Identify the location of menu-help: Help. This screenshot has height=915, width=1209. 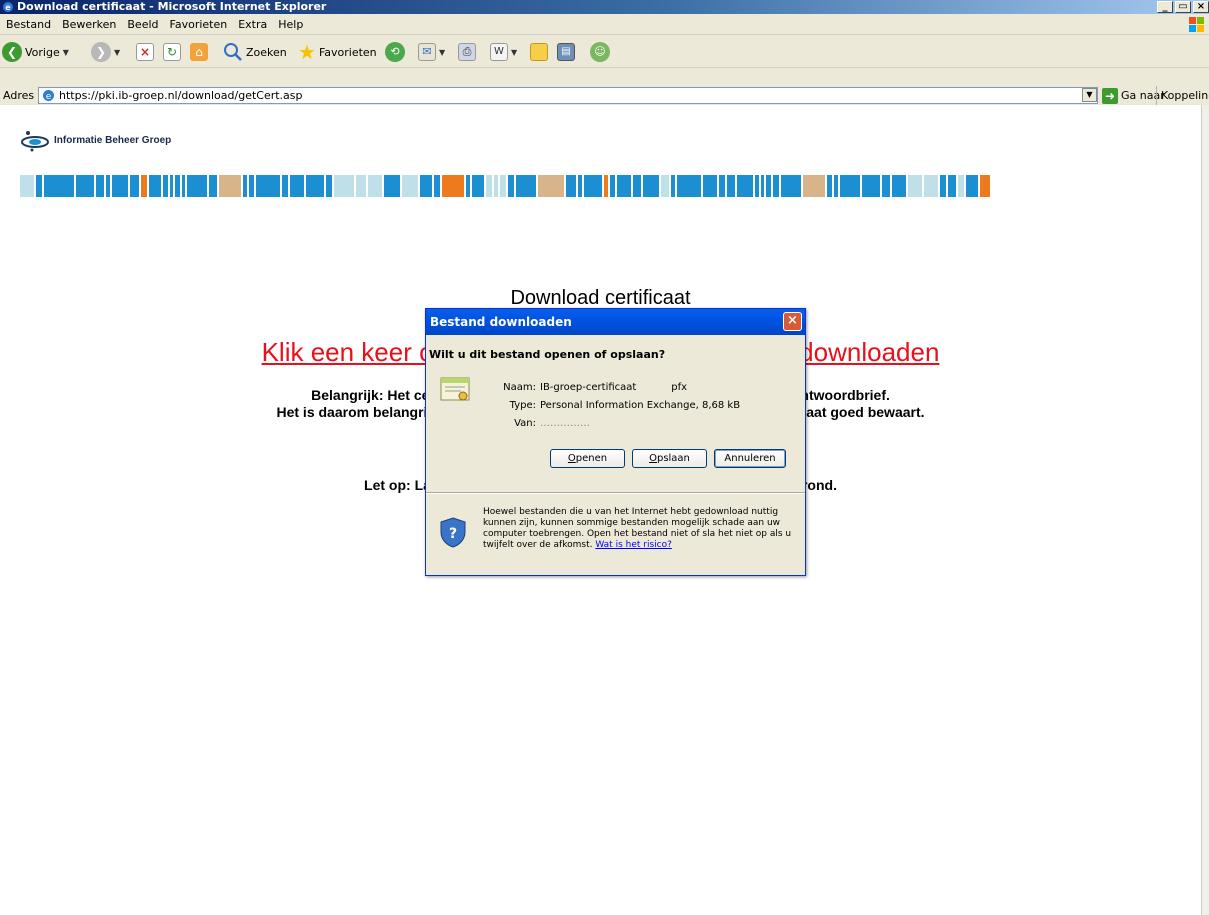
(290, 24).